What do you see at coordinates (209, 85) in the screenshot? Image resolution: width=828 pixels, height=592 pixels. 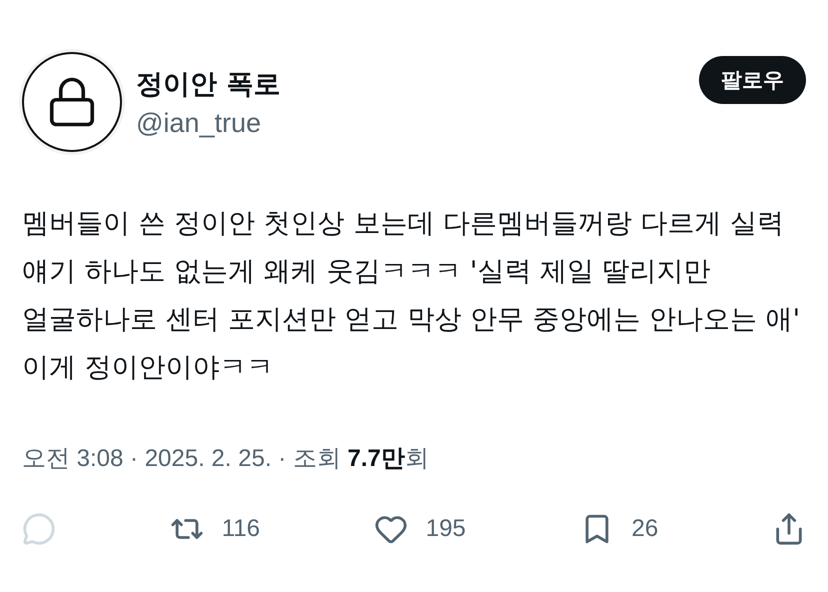 I see `author-name: 정이안 폭로` at bounding box center [209, 85].